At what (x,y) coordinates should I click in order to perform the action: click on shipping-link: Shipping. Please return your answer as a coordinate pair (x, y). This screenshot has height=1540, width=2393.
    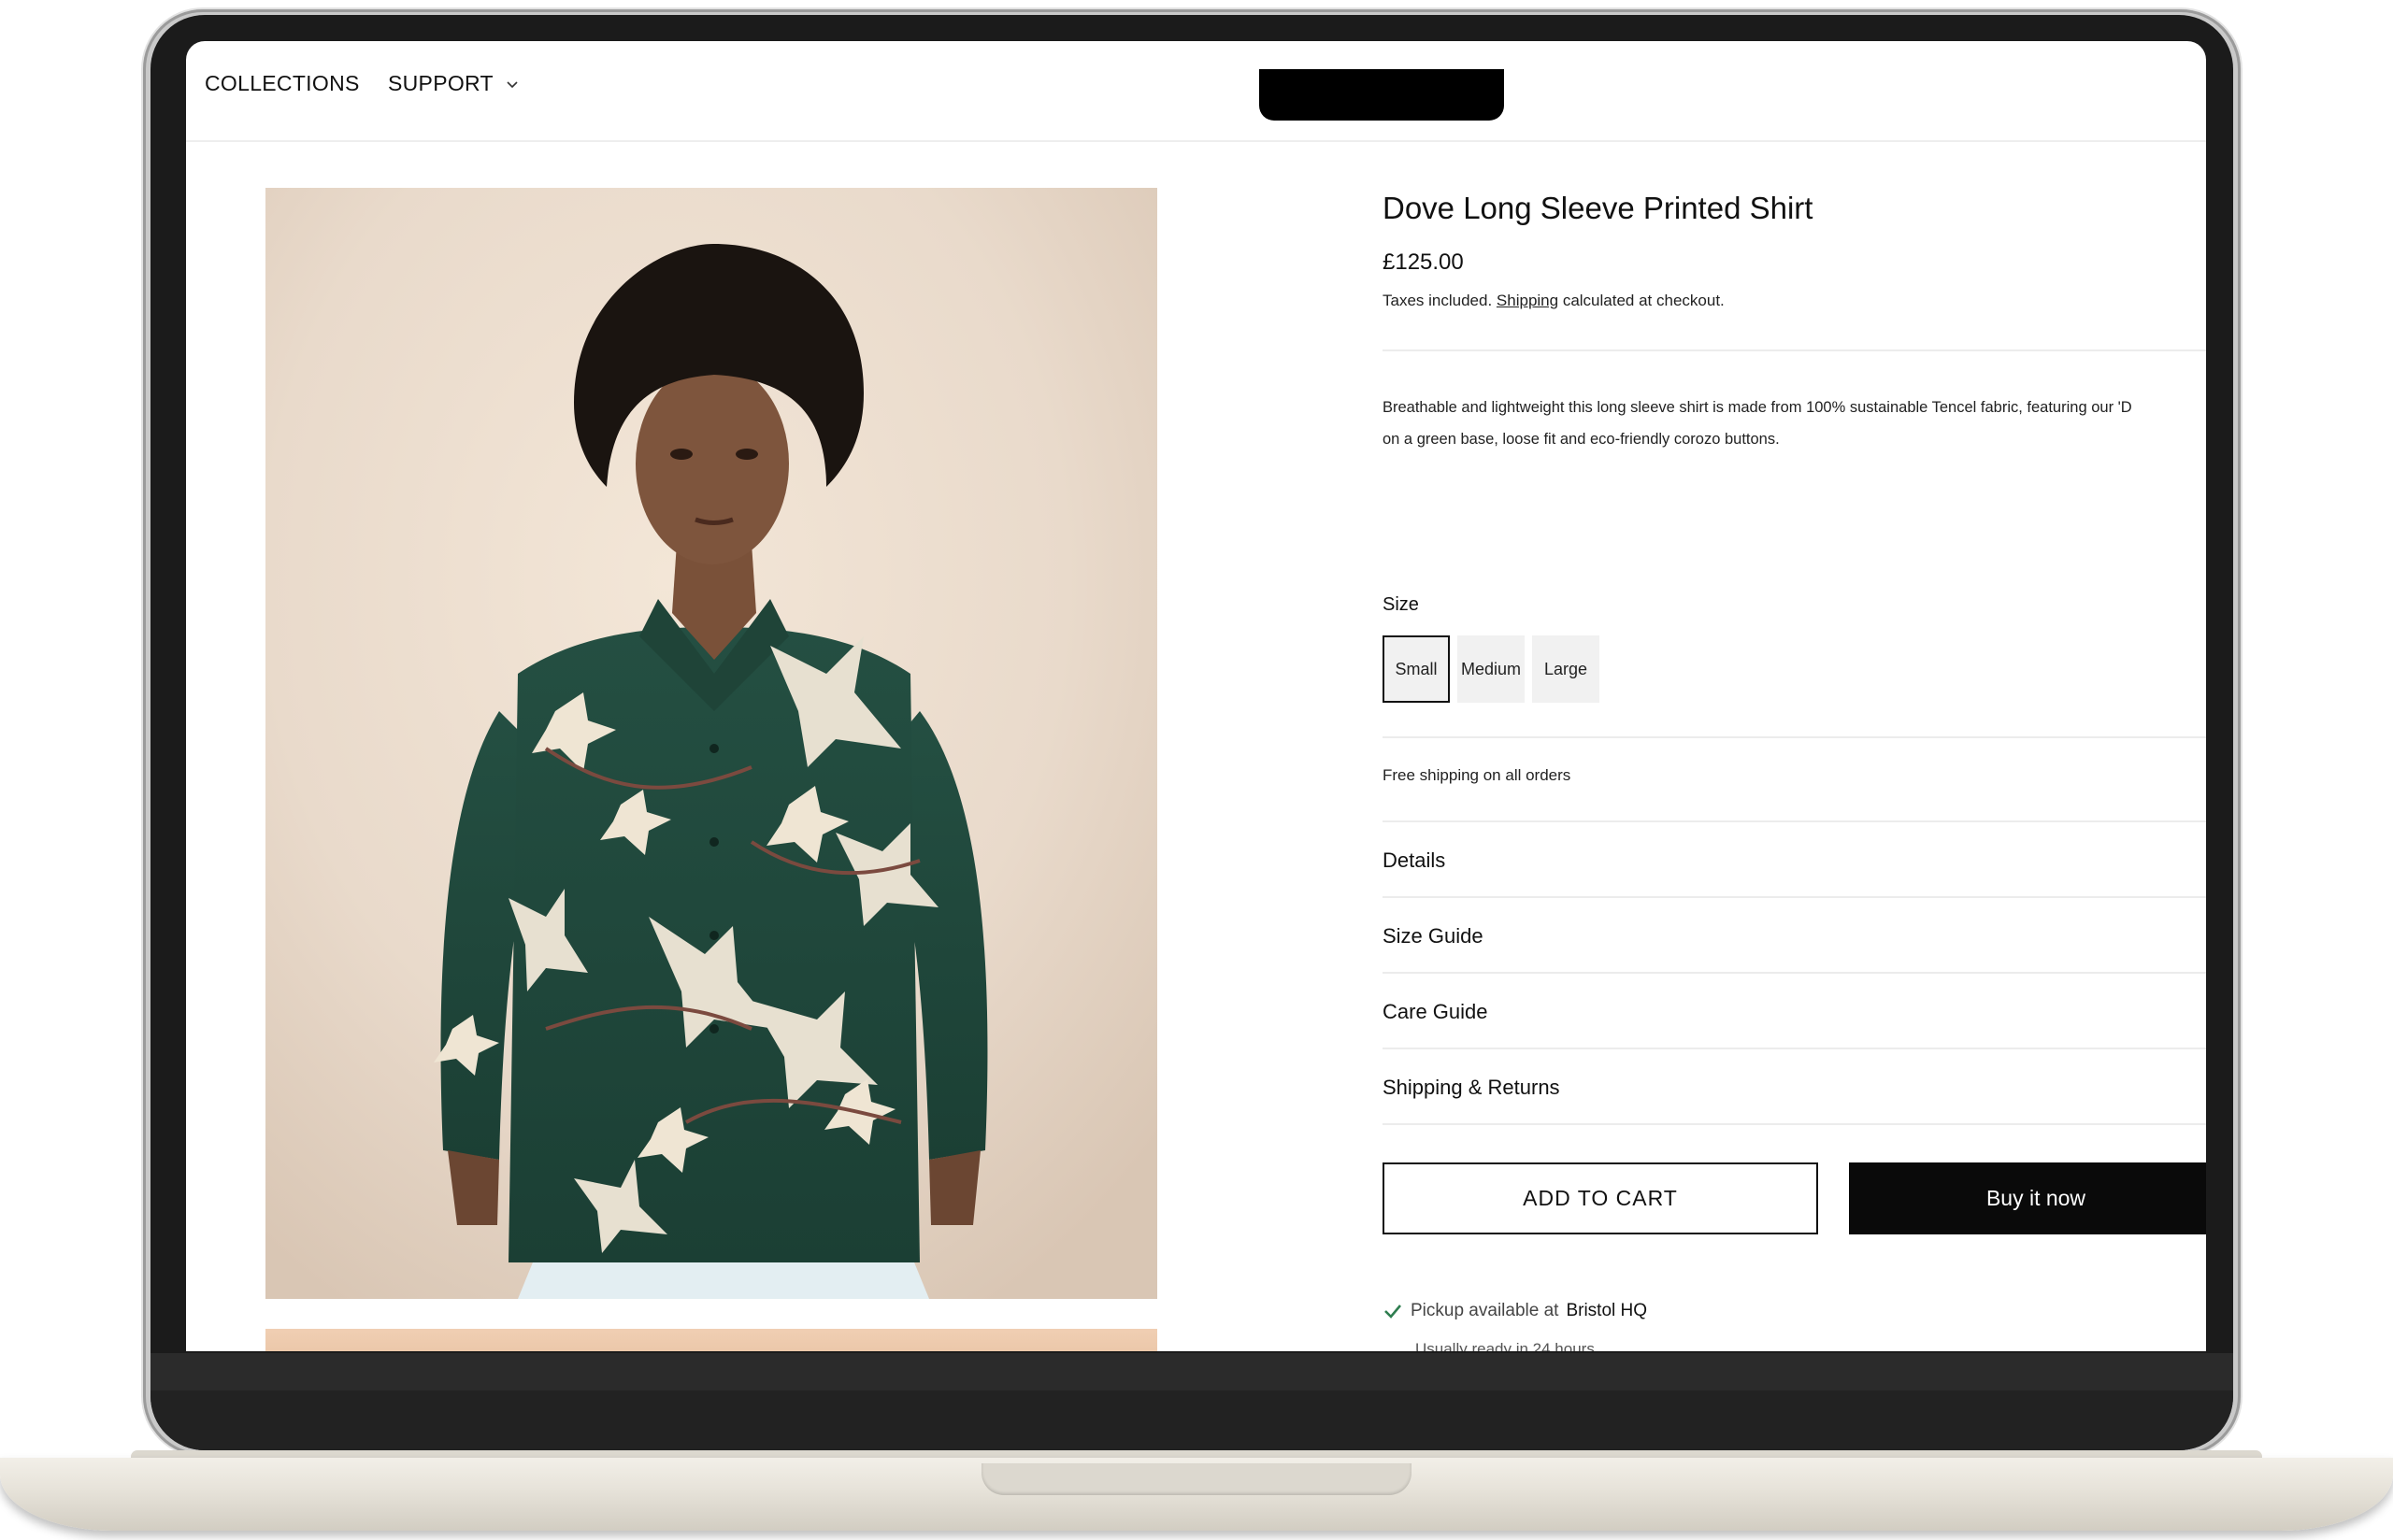
    Looking at the image, I should click on (1527, 300).